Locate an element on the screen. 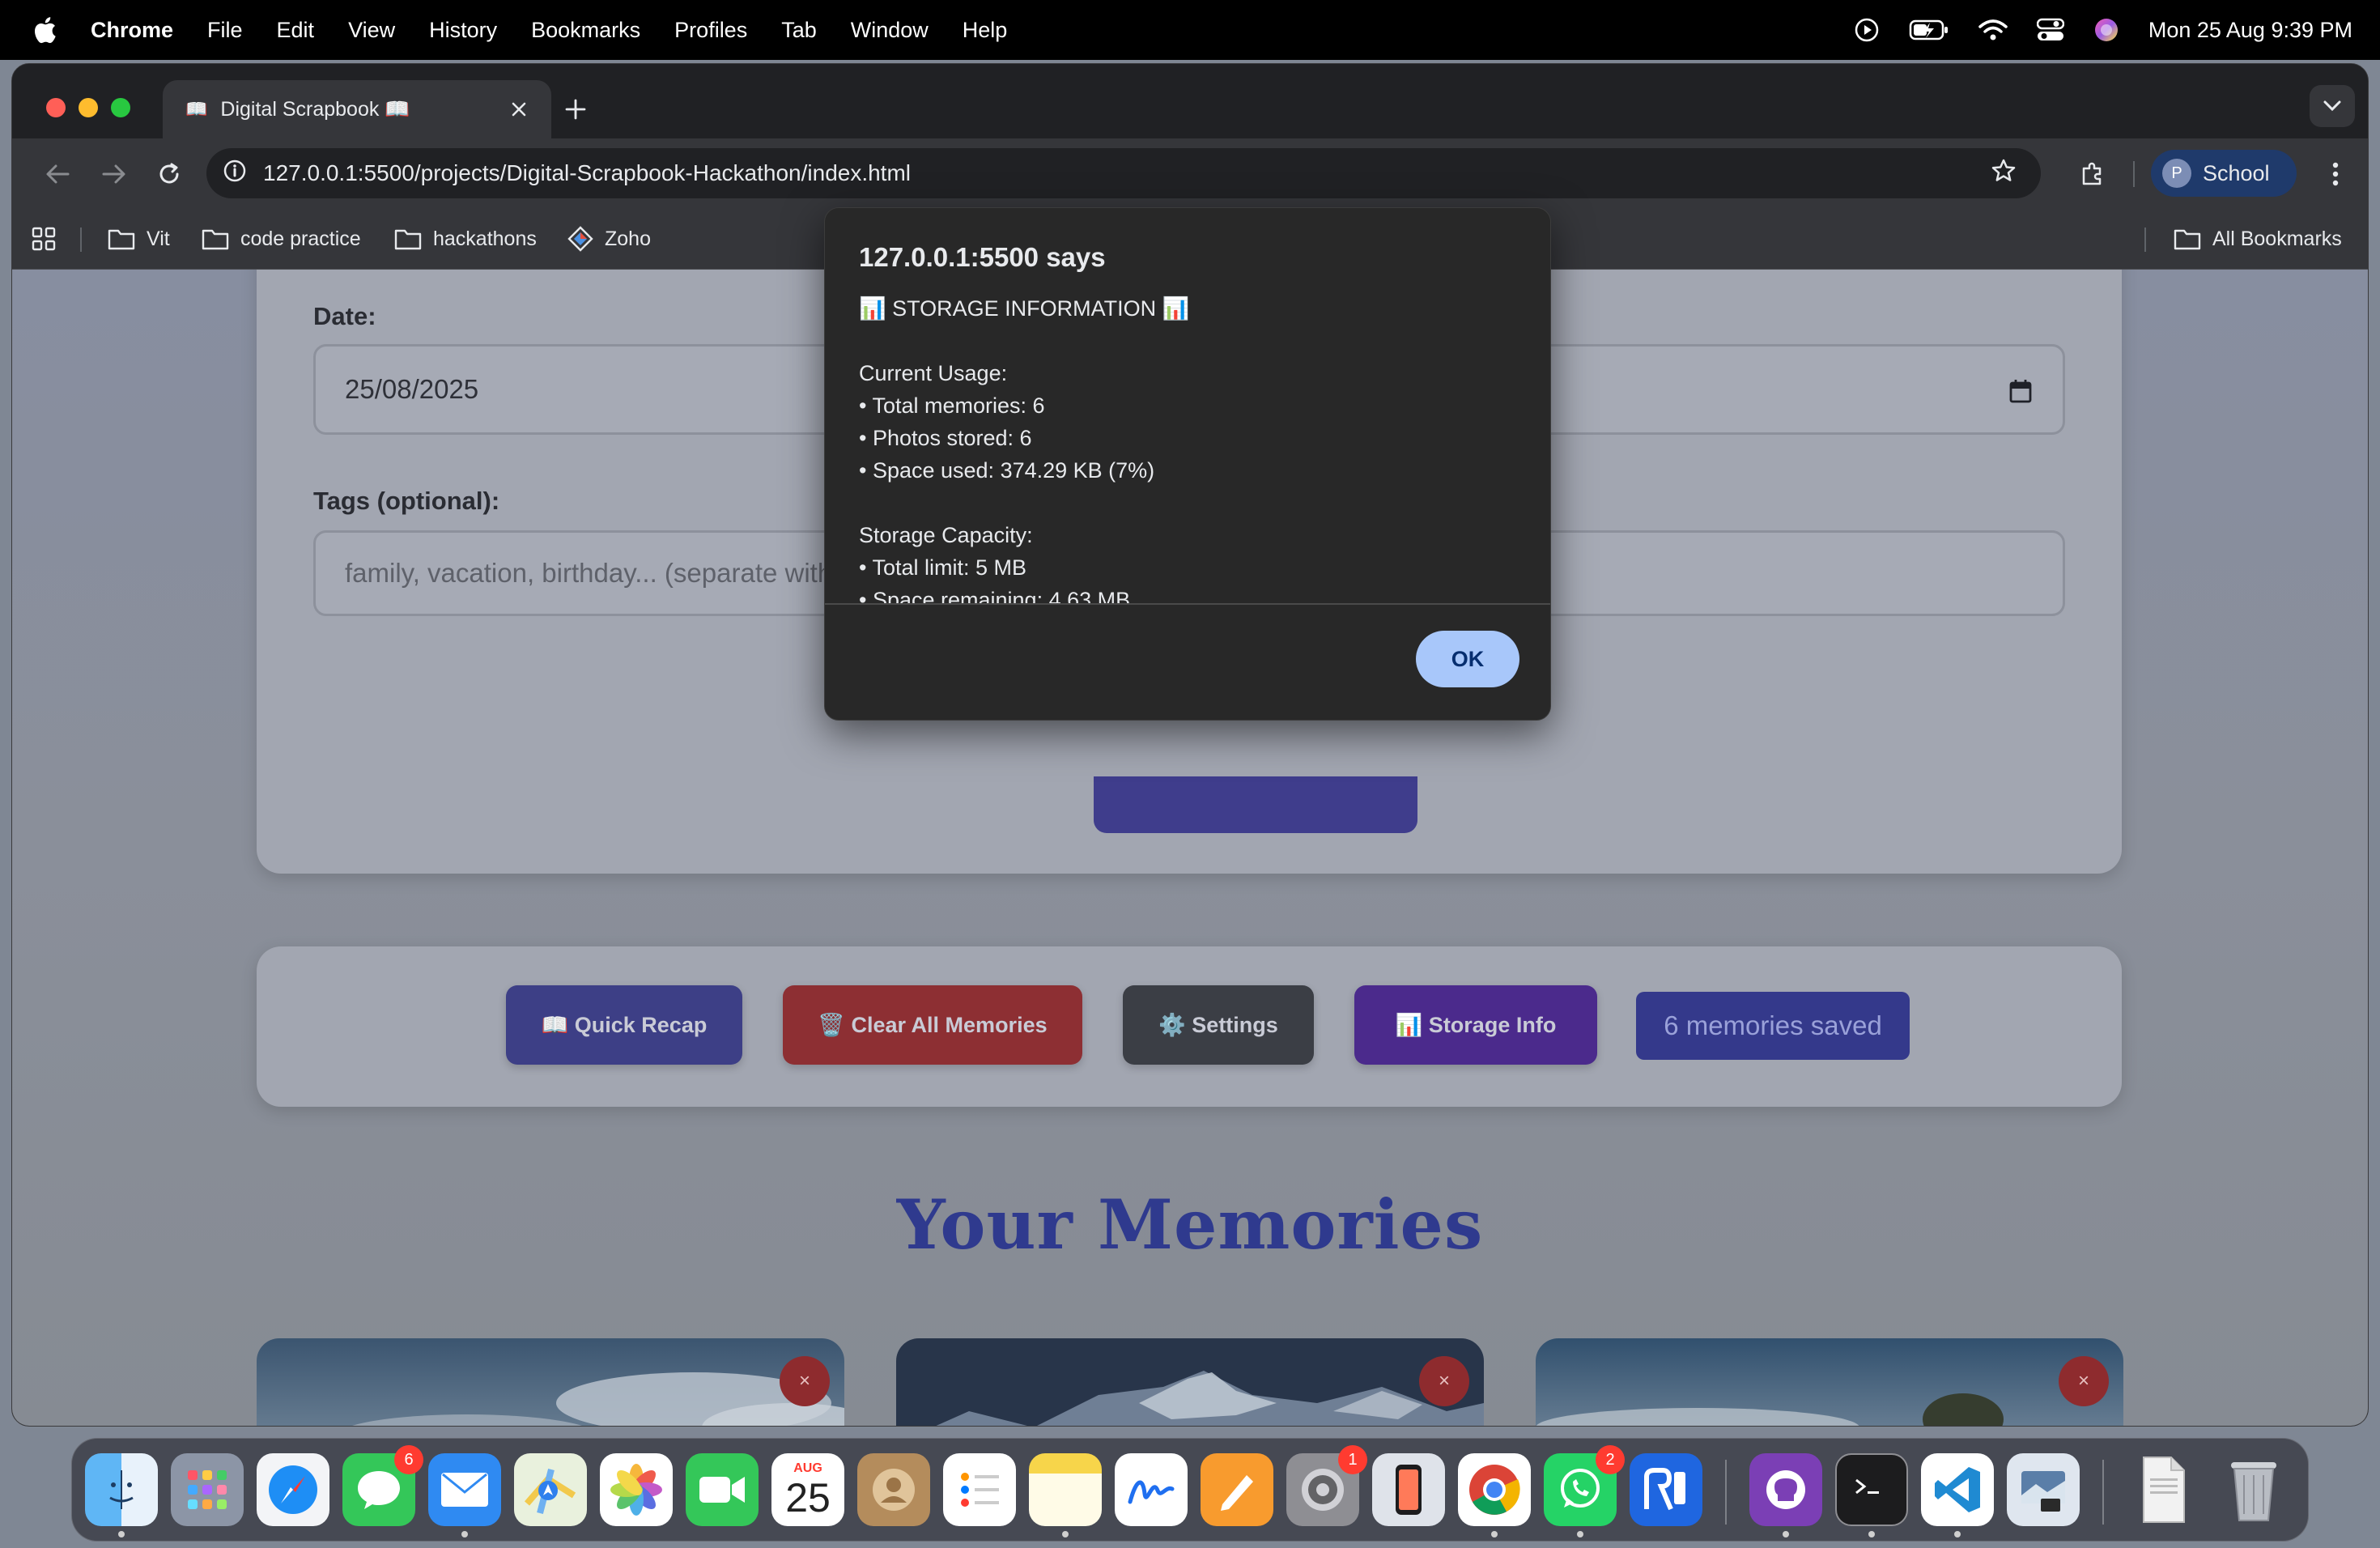  apple-logo-icon is located at coordinates (45, 30).